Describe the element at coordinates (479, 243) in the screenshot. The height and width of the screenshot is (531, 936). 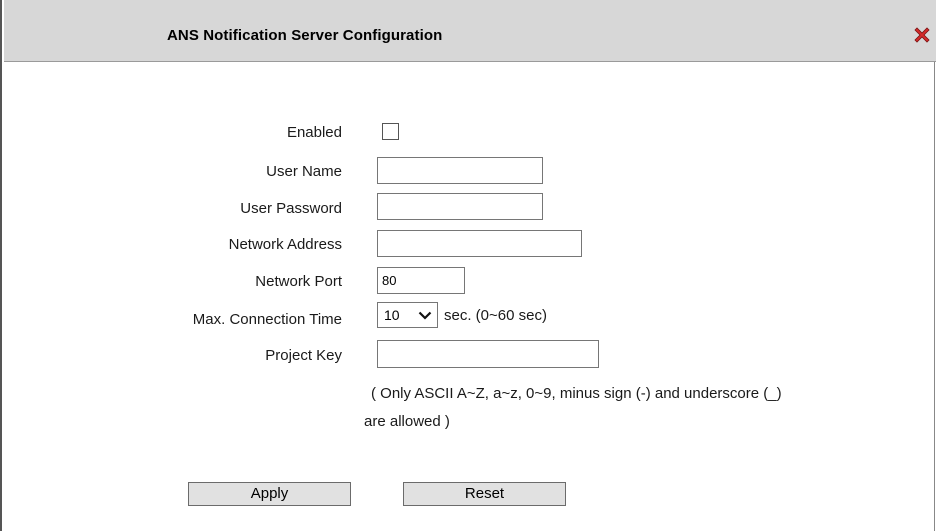
I see `network-address-input` at that location.